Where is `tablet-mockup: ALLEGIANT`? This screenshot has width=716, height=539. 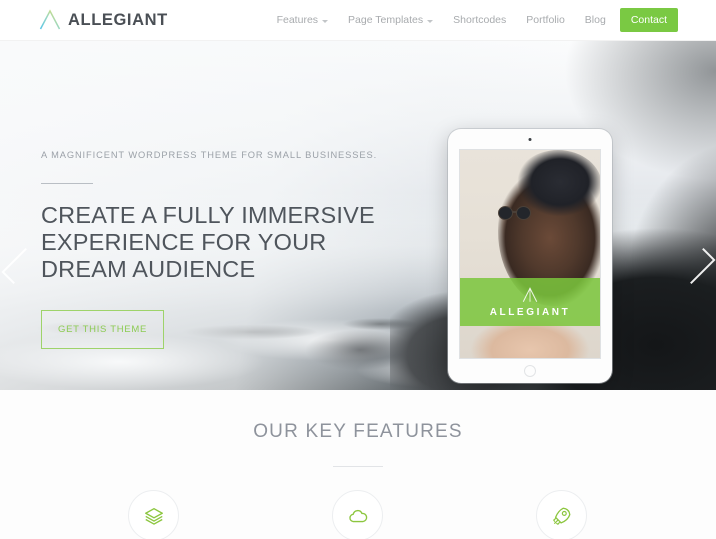 tablet-mockup: ALLEGIANT is located at coordinates (530, 256).